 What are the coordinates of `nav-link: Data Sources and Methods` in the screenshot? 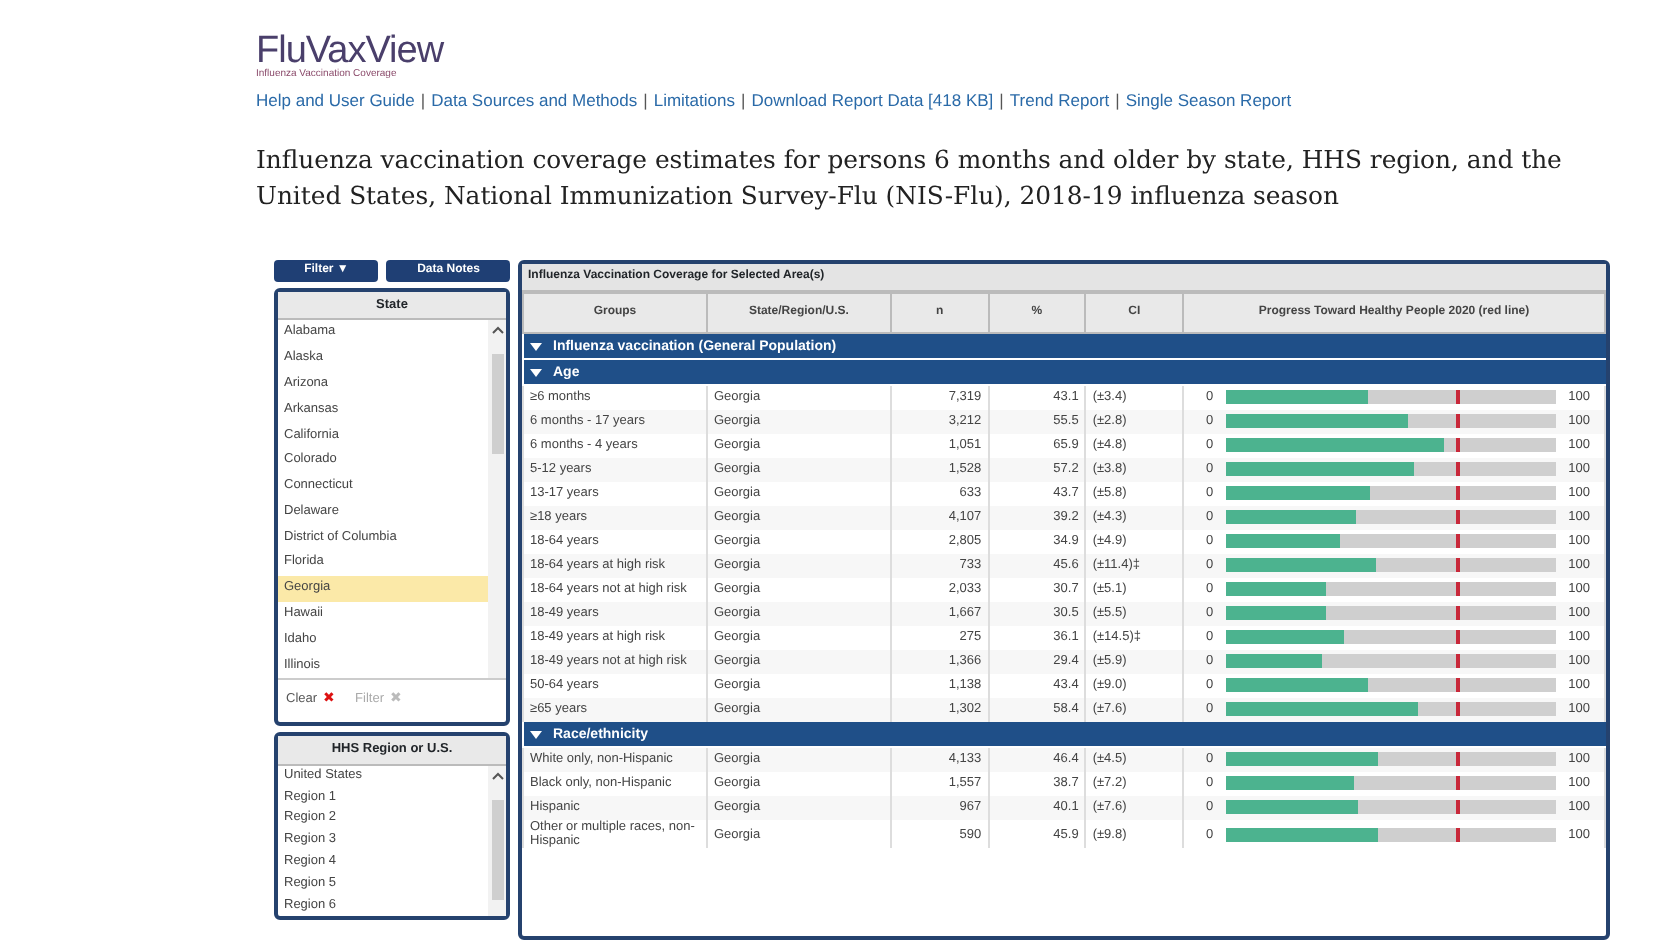 It's located at (534, 100).